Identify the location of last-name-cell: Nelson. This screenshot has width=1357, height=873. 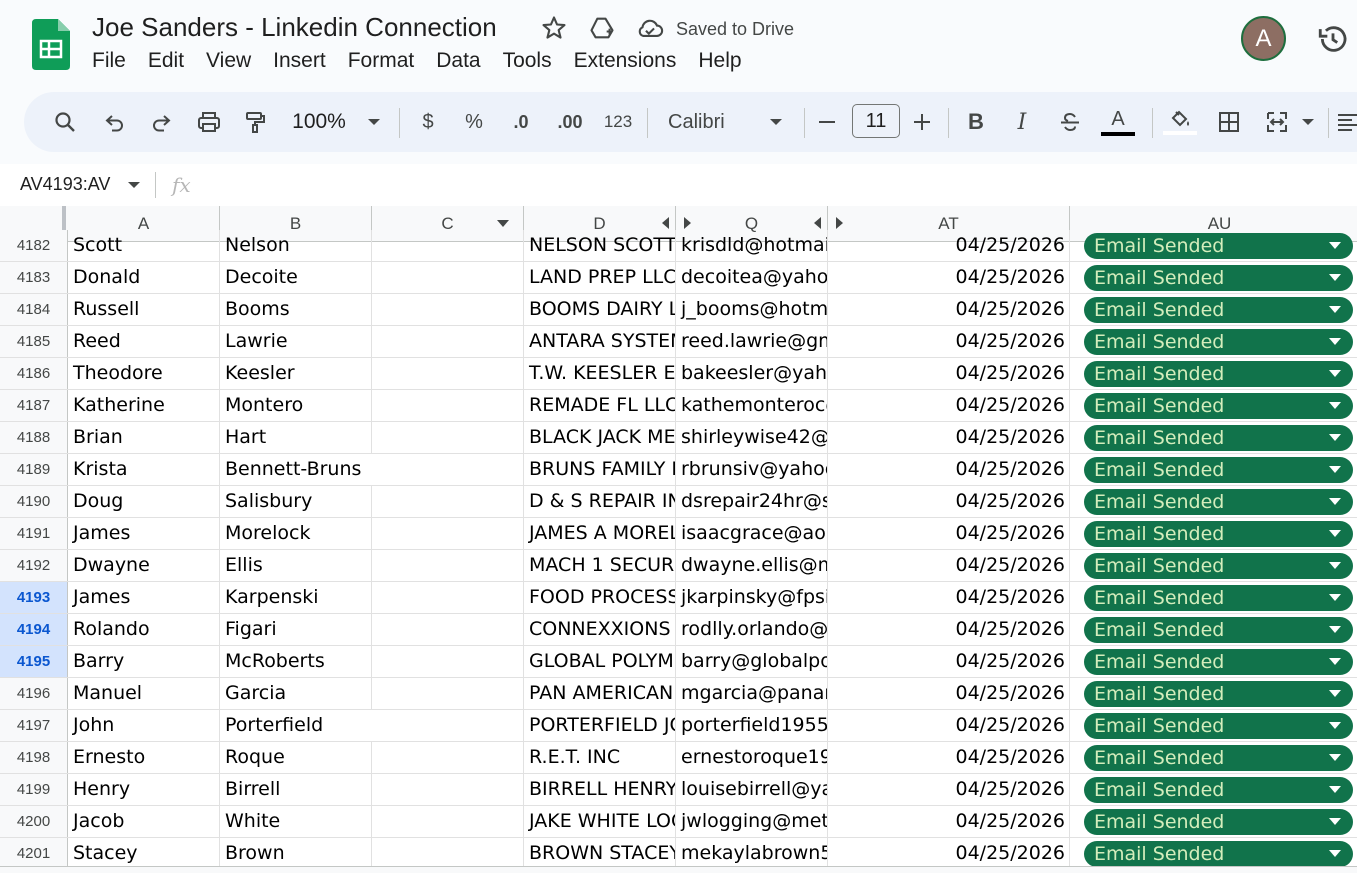
(296, 245).